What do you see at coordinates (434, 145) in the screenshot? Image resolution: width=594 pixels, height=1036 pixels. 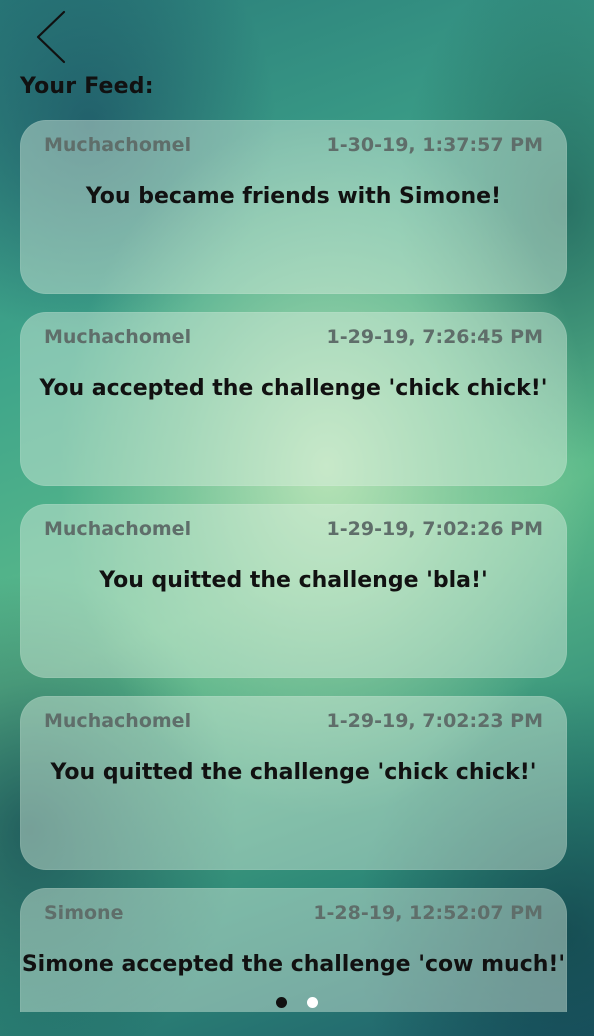 I see `feed-item-timestamp: 1-30-19, 1:37:57 PM` at bounding box center [434, 145].